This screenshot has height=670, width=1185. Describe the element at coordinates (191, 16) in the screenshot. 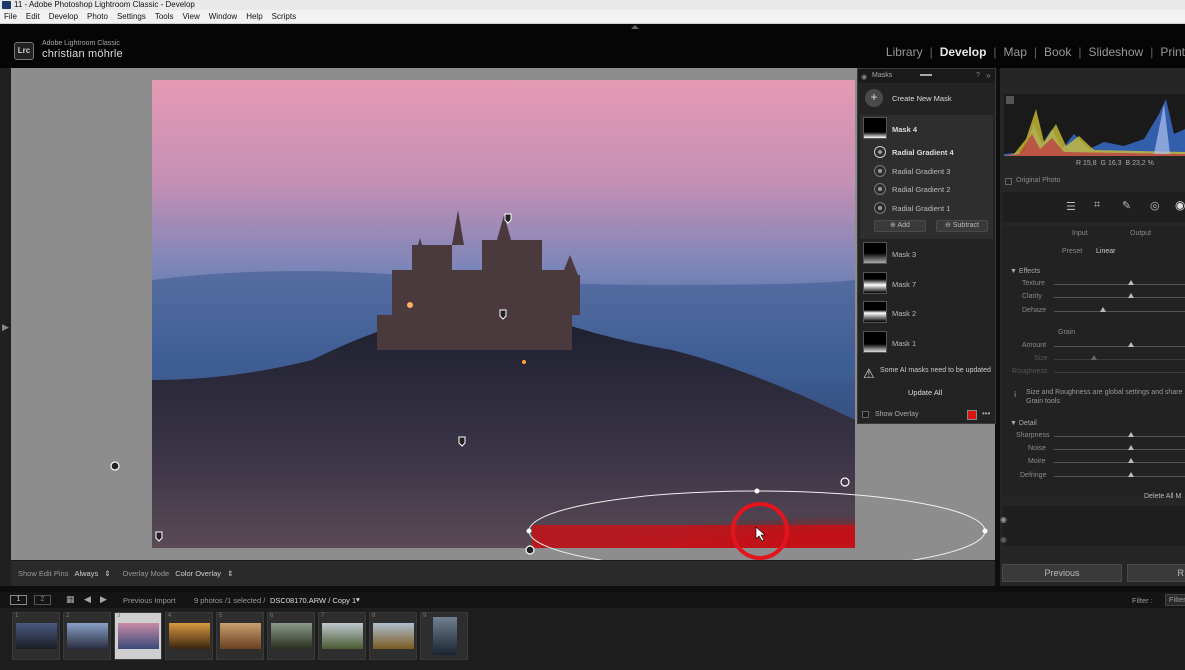

I see `menu-view: View` at that location.